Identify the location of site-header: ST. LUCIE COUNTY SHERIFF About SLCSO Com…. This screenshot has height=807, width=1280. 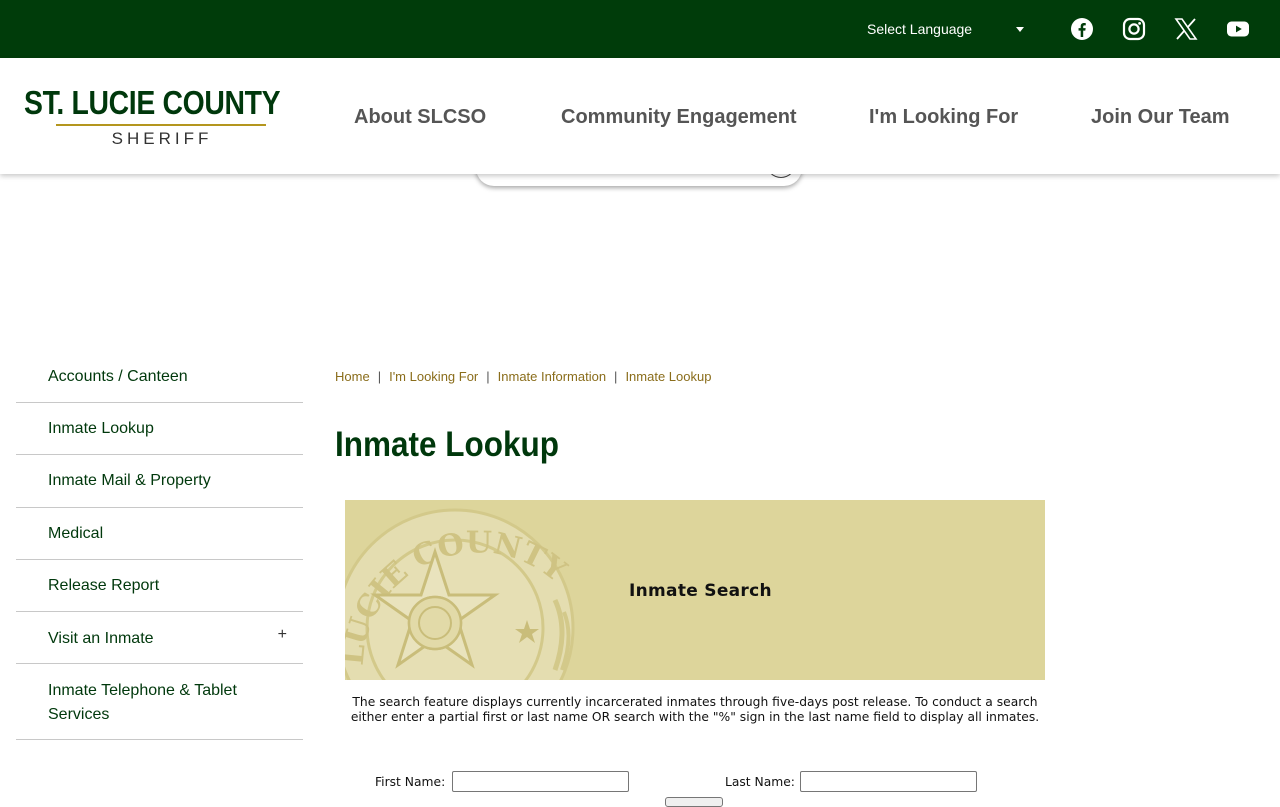
(640, 116).